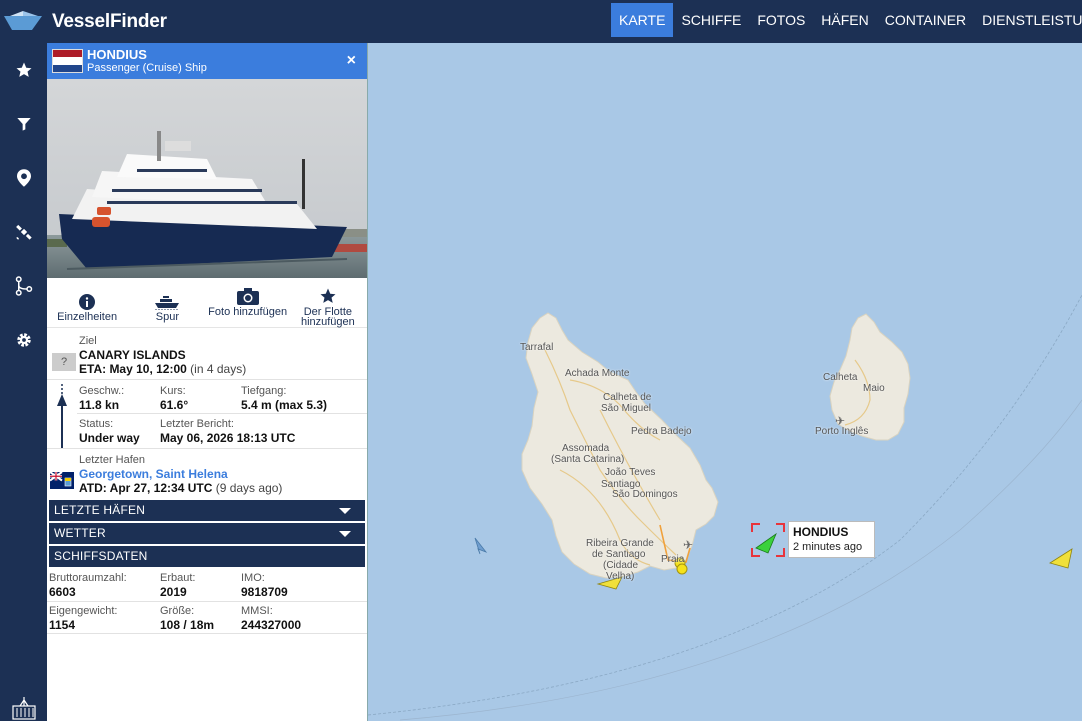 The height and width of the screenshot is (721, 1082). Describe the element at coordinates (874, 388) in the screenshot. I see `place-label: Maio` at that location.